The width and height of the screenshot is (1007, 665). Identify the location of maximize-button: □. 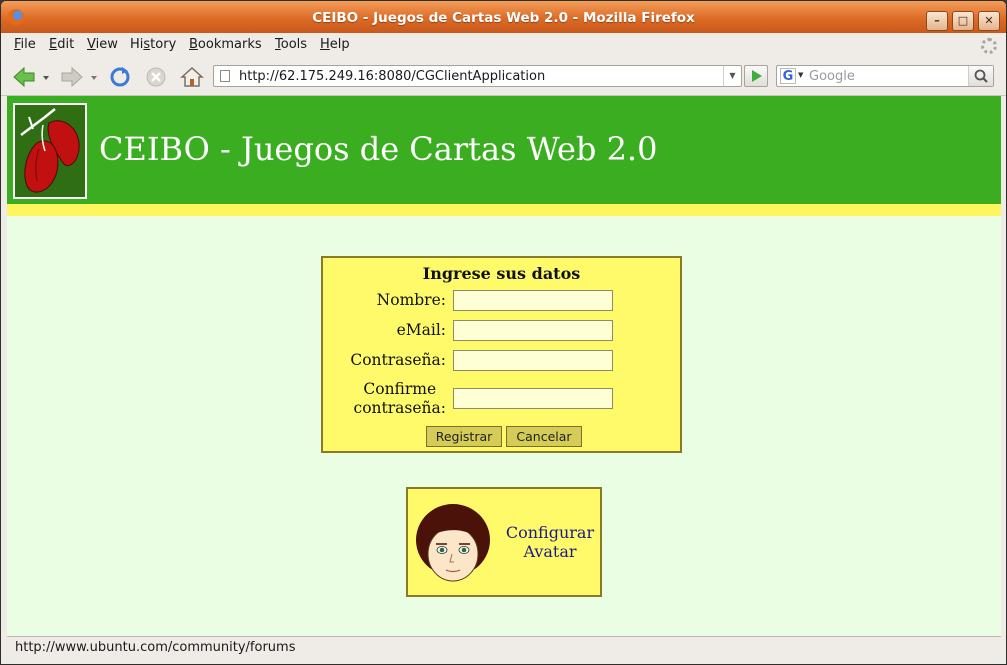
(963, 21).